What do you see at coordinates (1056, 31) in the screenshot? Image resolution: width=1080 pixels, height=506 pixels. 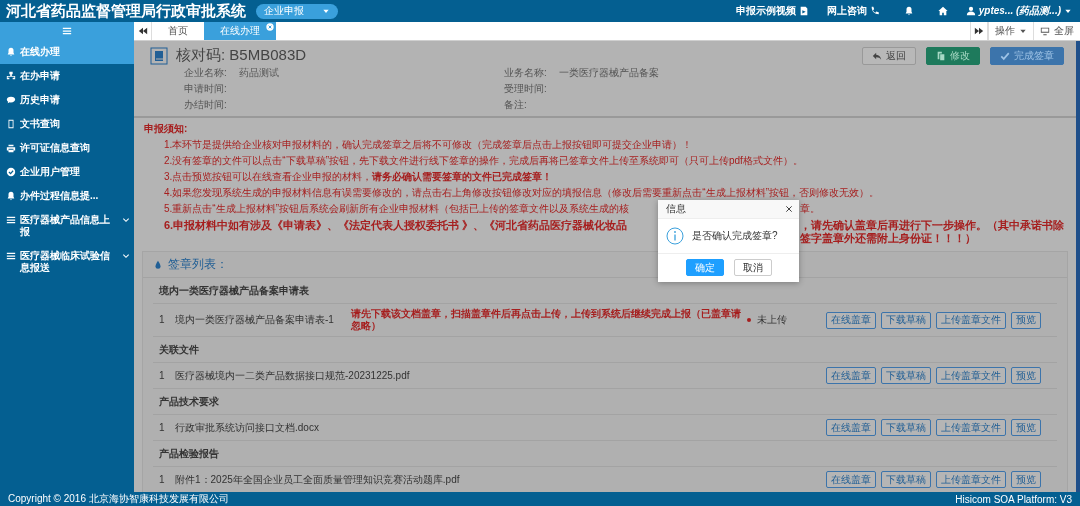 I see `fullscreen-button: 全屏` at bounding box center [1056, 31].